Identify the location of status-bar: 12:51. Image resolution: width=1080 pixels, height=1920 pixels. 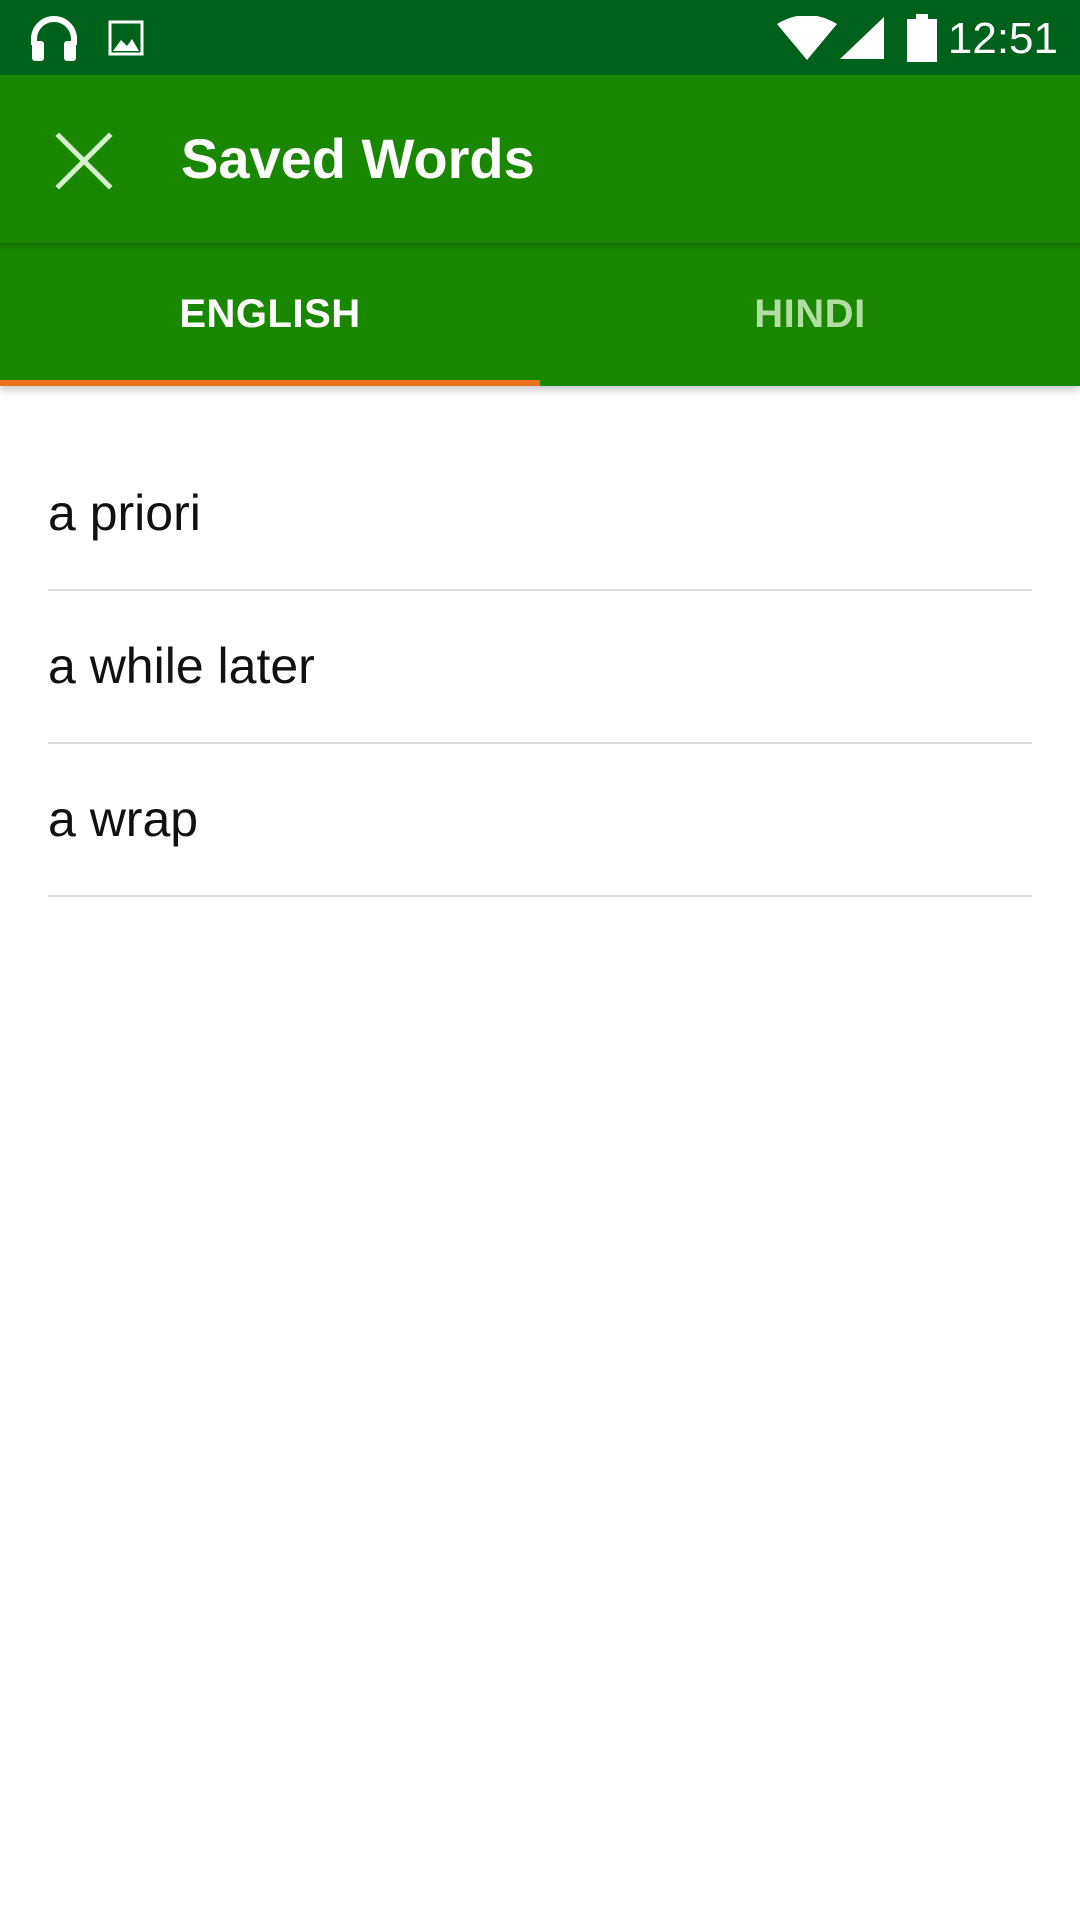
(540, 37).